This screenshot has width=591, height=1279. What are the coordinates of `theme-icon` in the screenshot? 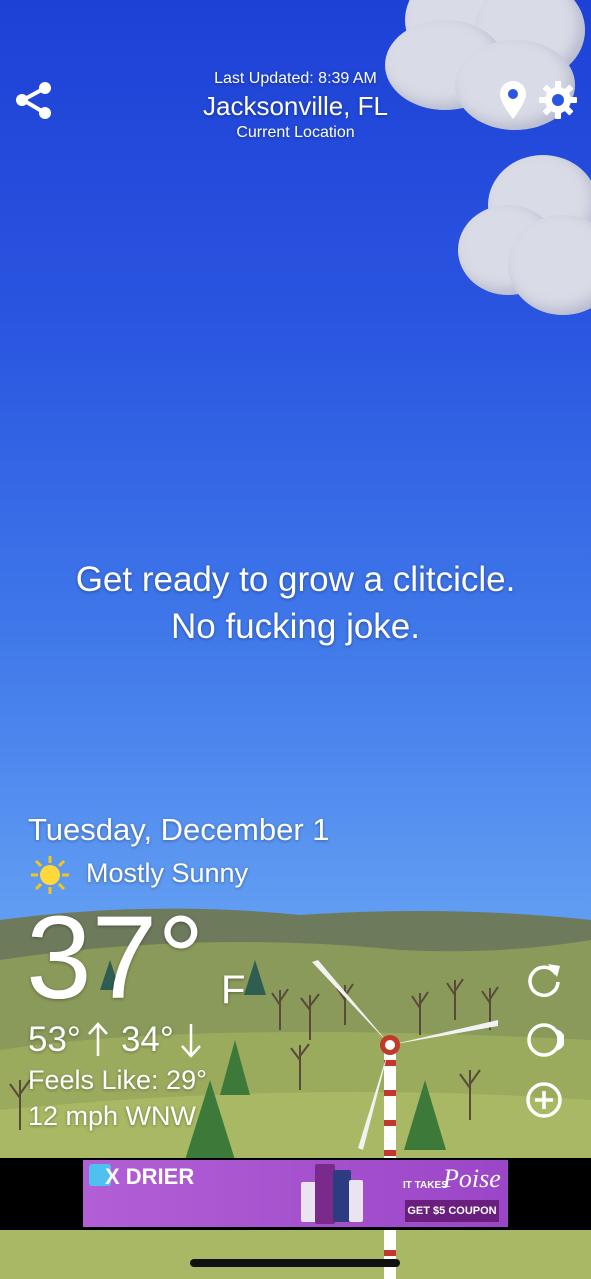 It's located at (545, 1040).